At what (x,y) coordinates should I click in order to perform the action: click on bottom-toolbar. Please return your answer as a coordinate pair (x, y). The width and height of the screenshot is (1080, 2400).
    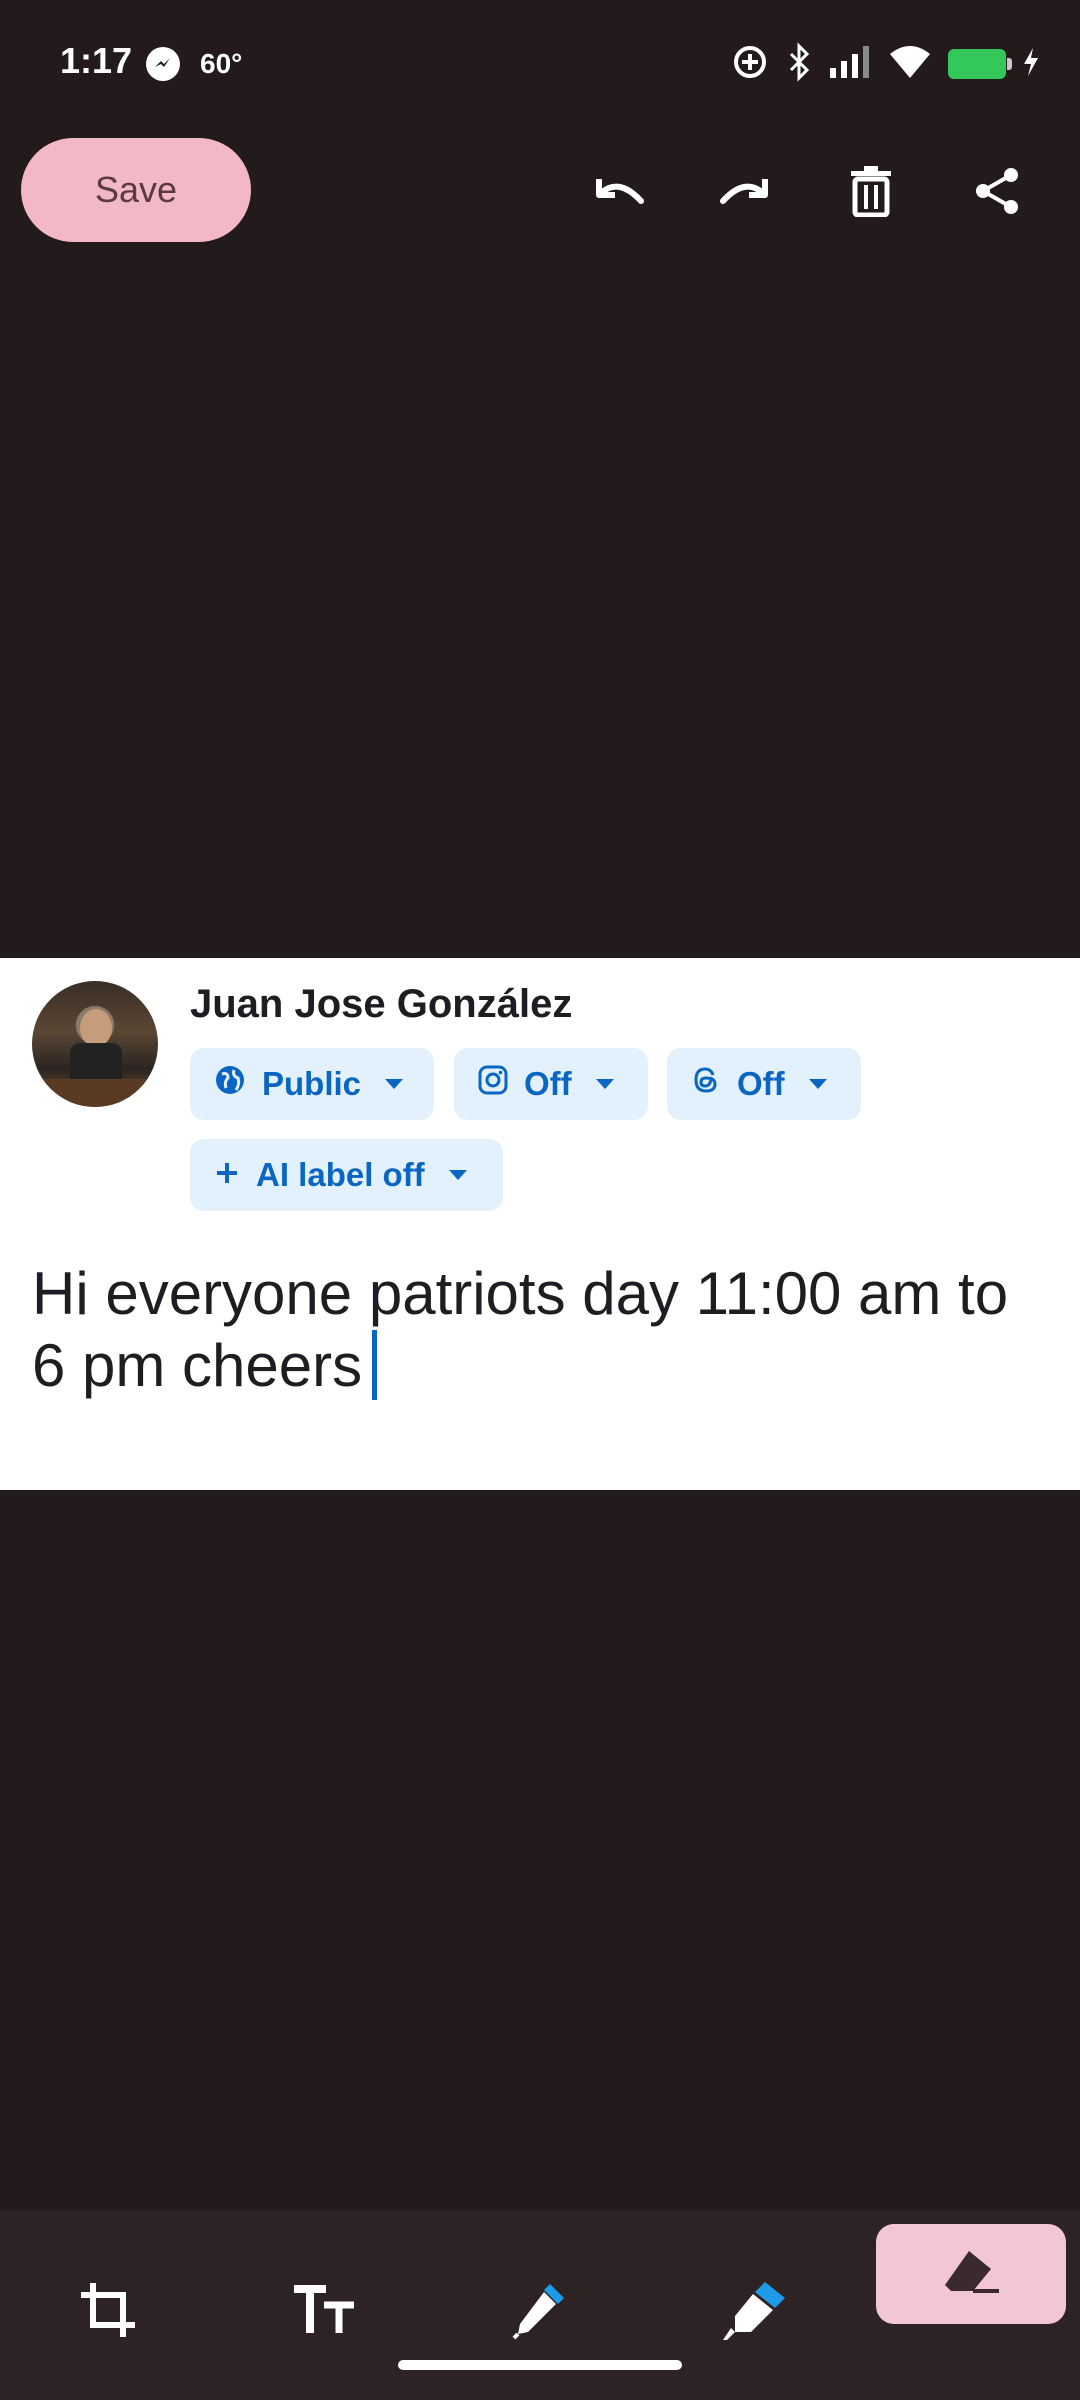
    Looking at the image, I should click on (540, 2305).